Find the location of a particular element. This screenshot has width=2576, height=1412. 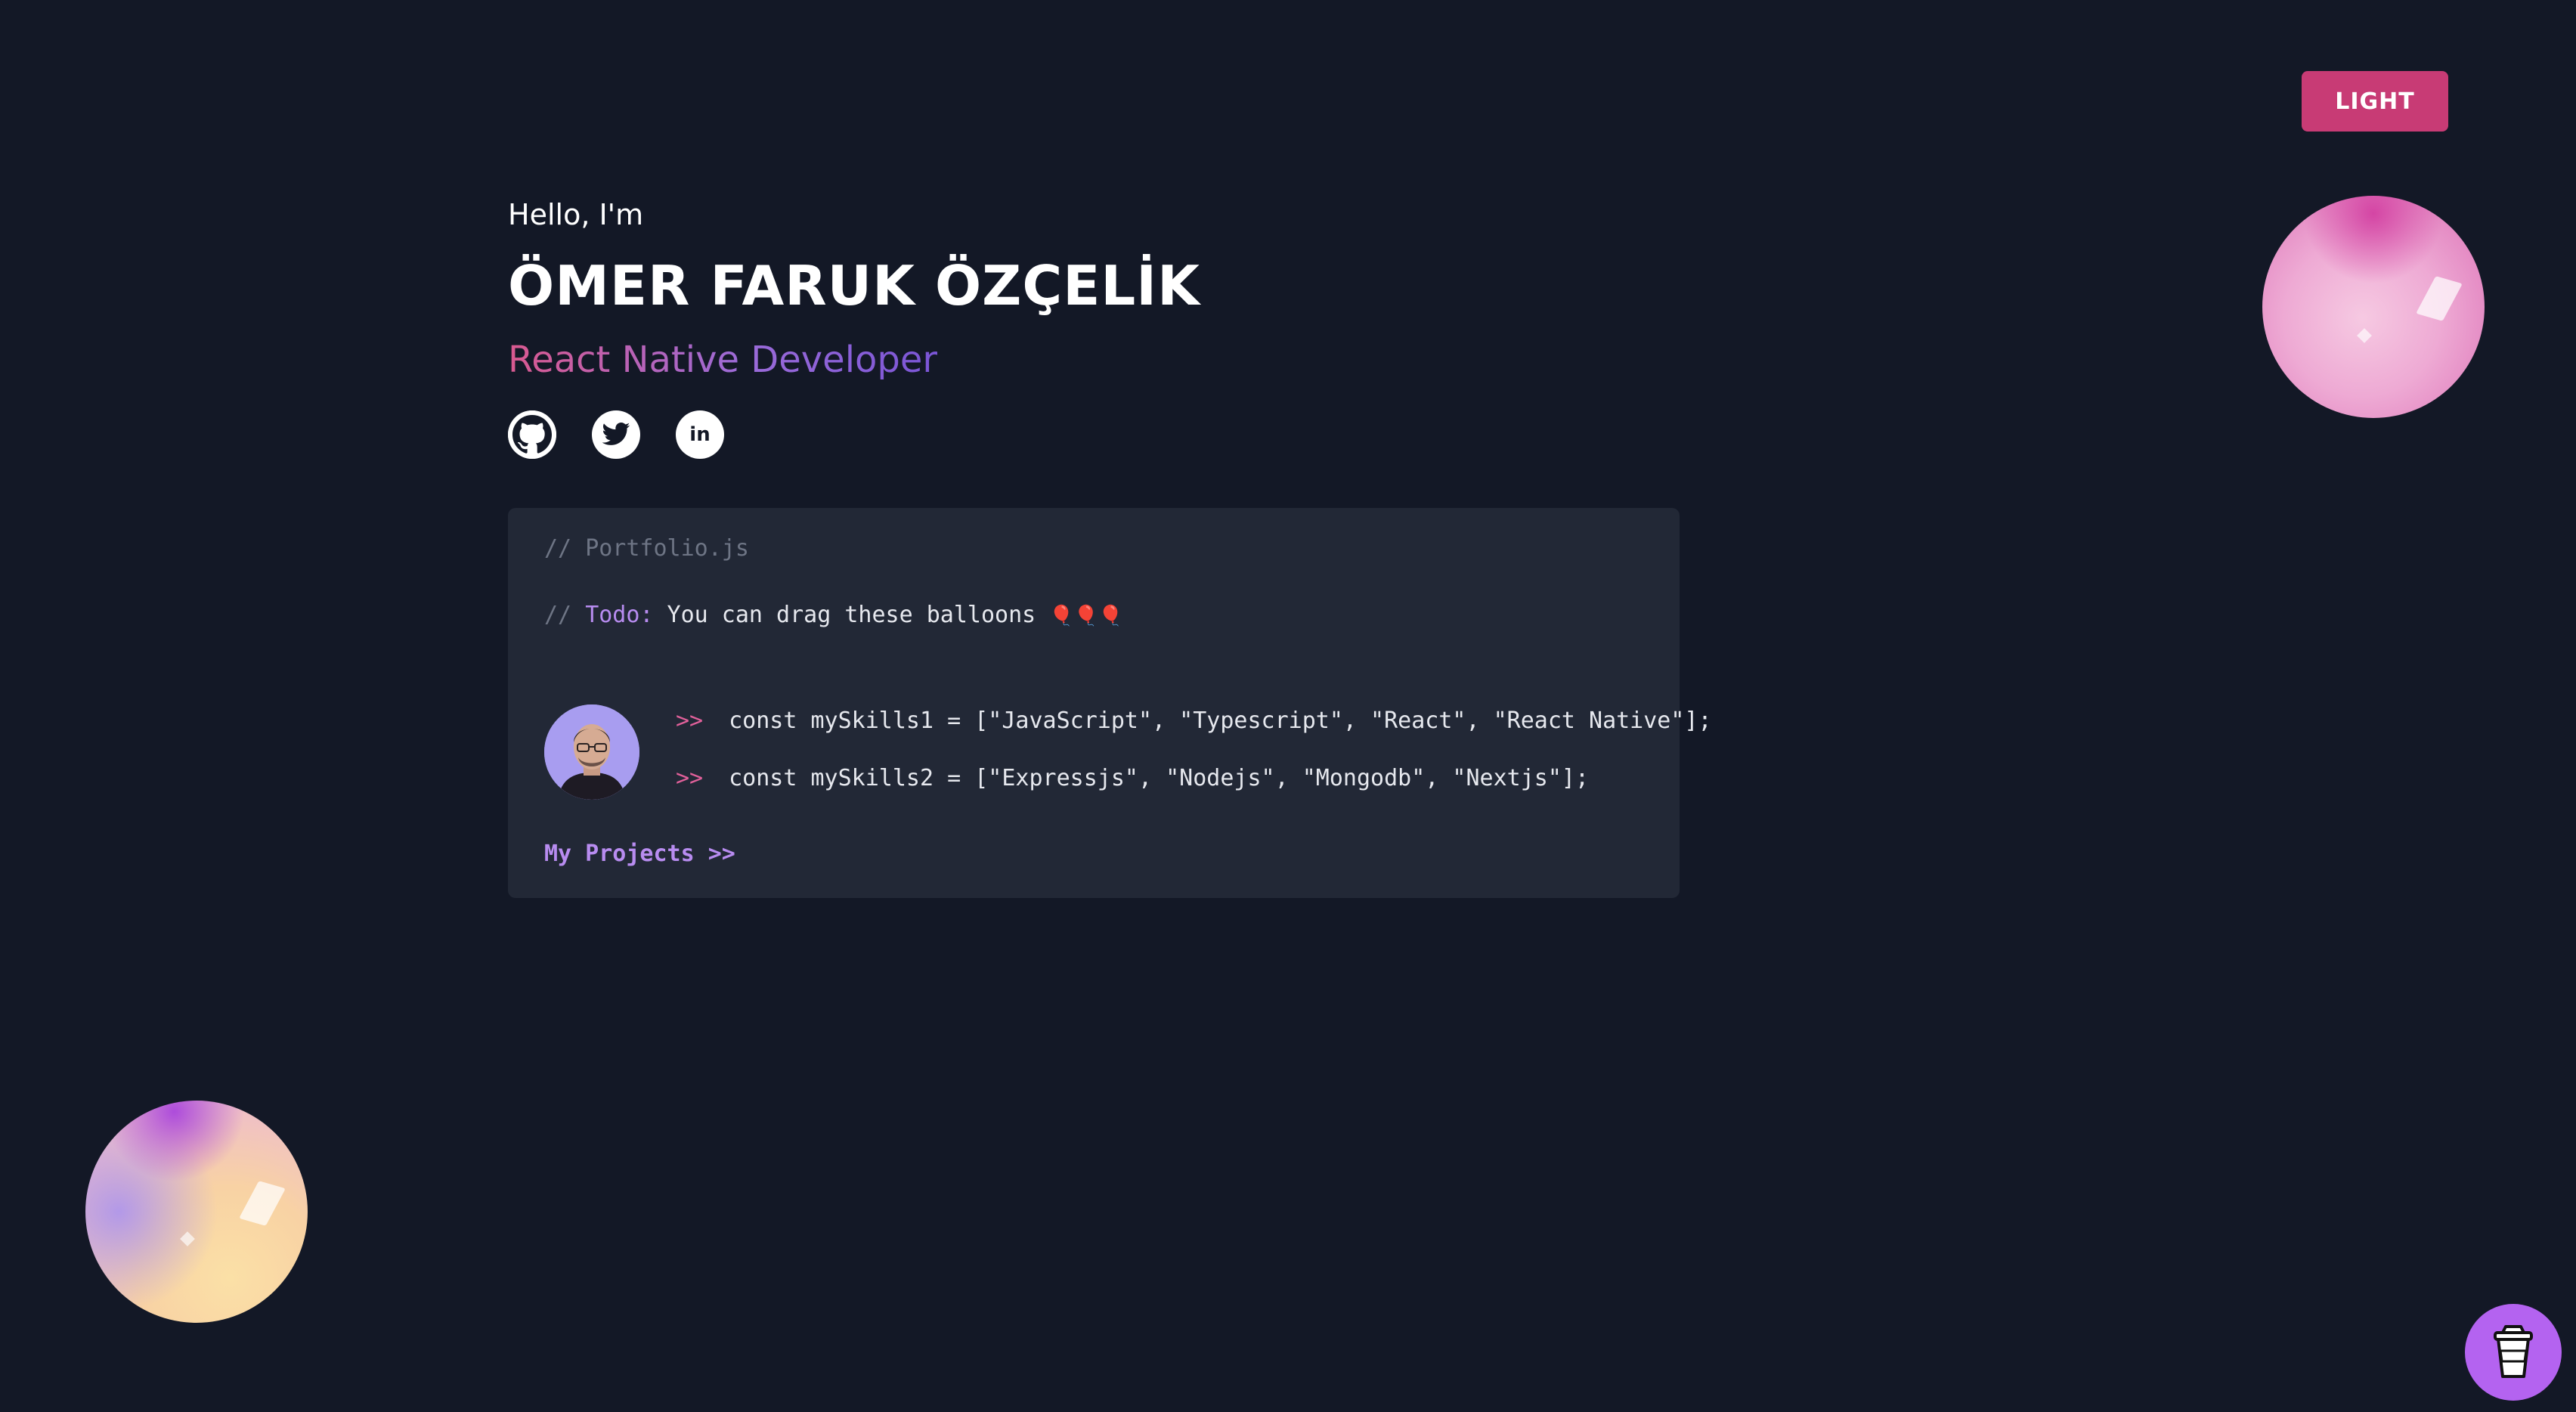

social-links: in is located at coordinates (616, 434).